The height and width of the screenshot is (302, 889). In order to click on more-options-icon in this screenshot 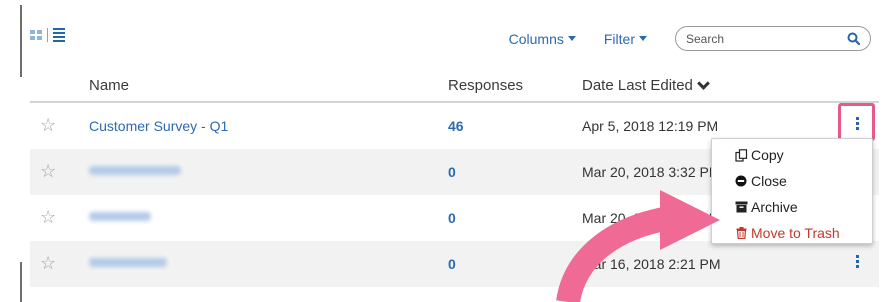, I will do `click(857, 261)`.